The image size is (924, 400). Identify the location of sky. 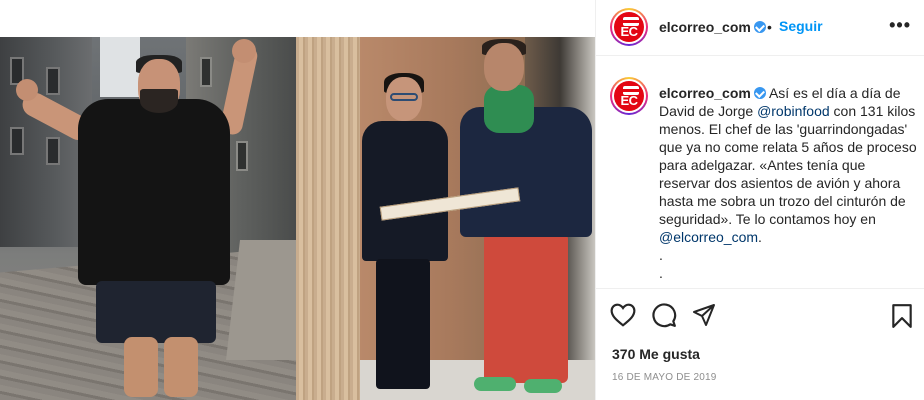
(120, 67).